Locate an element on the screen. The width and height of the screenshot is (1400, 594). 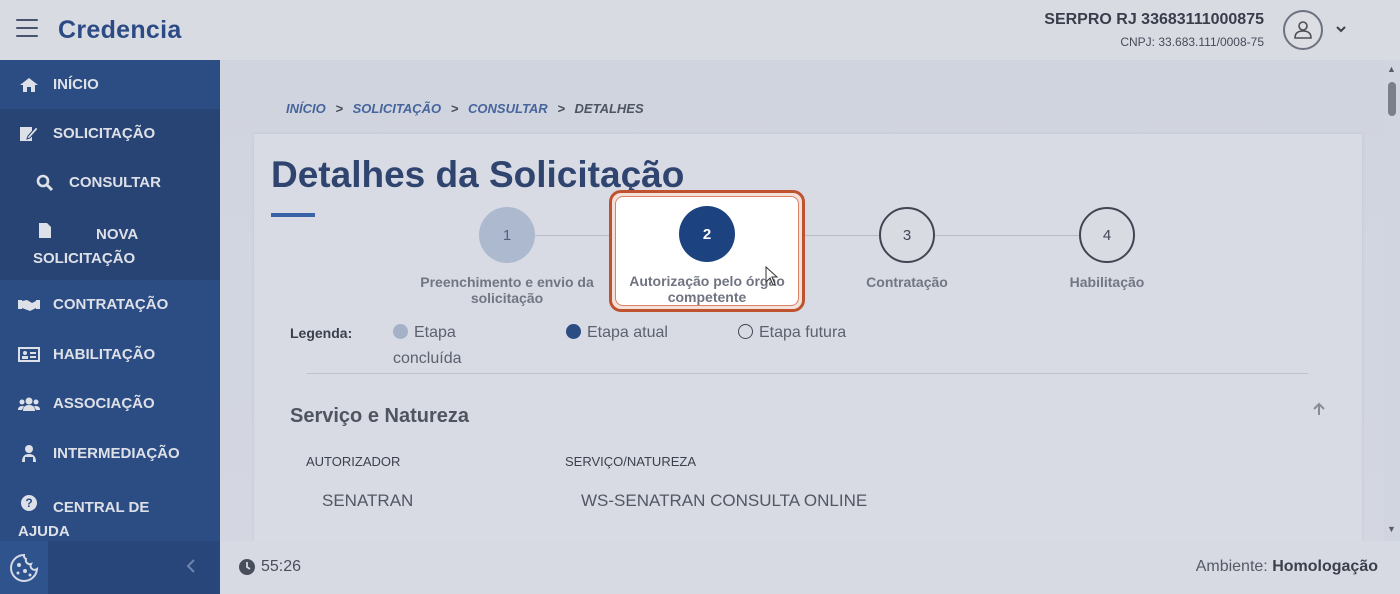
legend-done-dot is located at coordinates (400, 331).